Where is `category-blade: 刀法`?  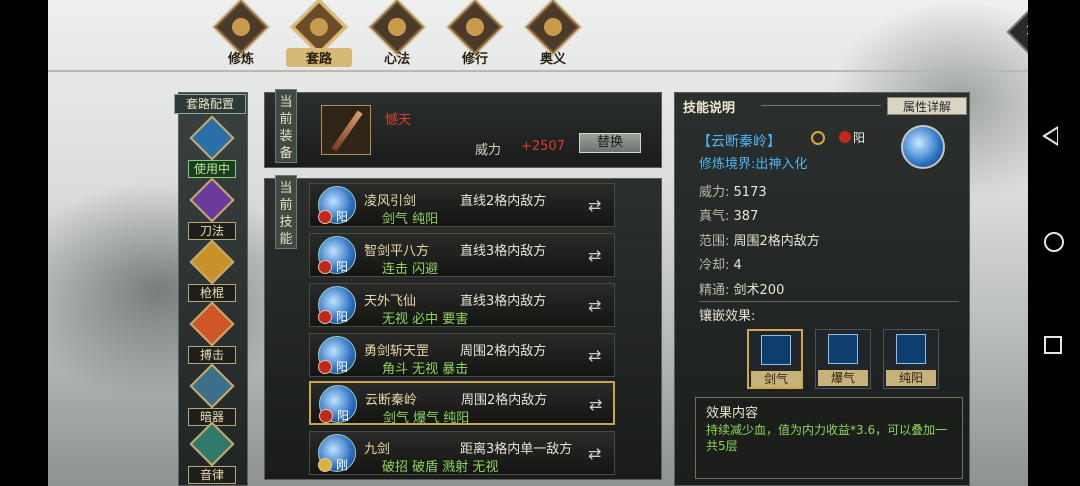 category-blade: 刀法 is located at coordinates (212, 209).